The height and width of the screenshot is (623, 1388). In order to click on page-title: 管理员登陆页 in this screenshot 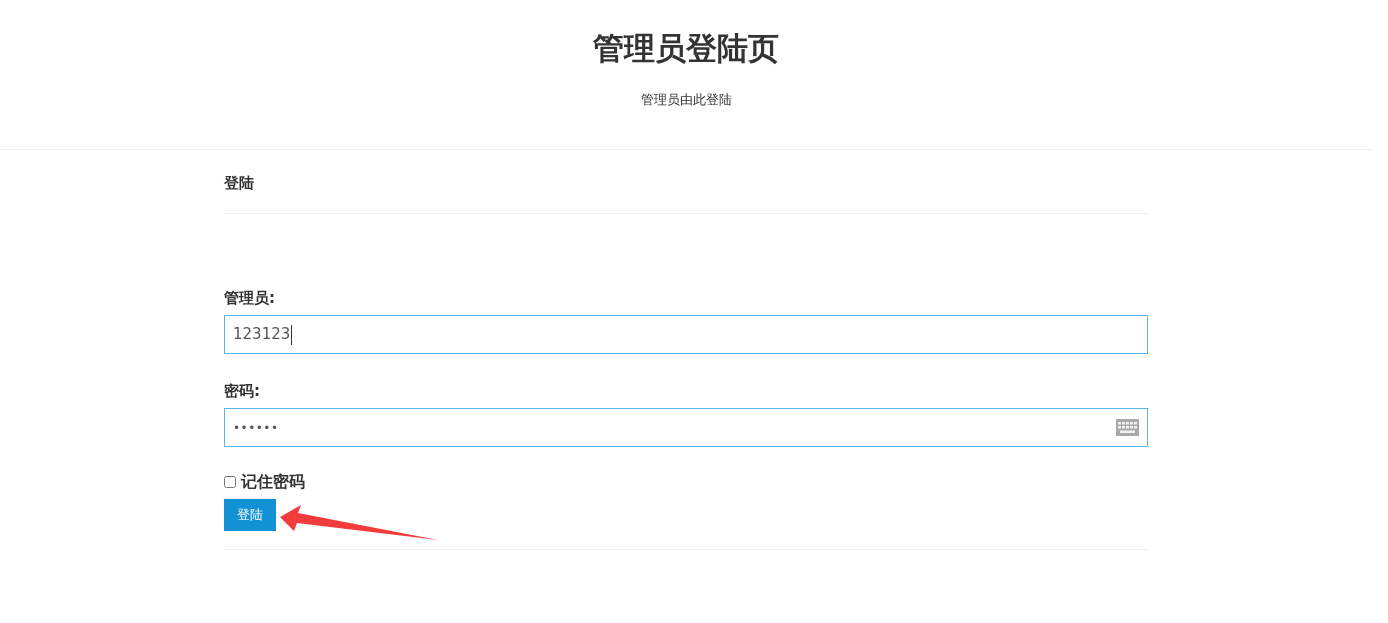, I will do `click(686, 48)`.